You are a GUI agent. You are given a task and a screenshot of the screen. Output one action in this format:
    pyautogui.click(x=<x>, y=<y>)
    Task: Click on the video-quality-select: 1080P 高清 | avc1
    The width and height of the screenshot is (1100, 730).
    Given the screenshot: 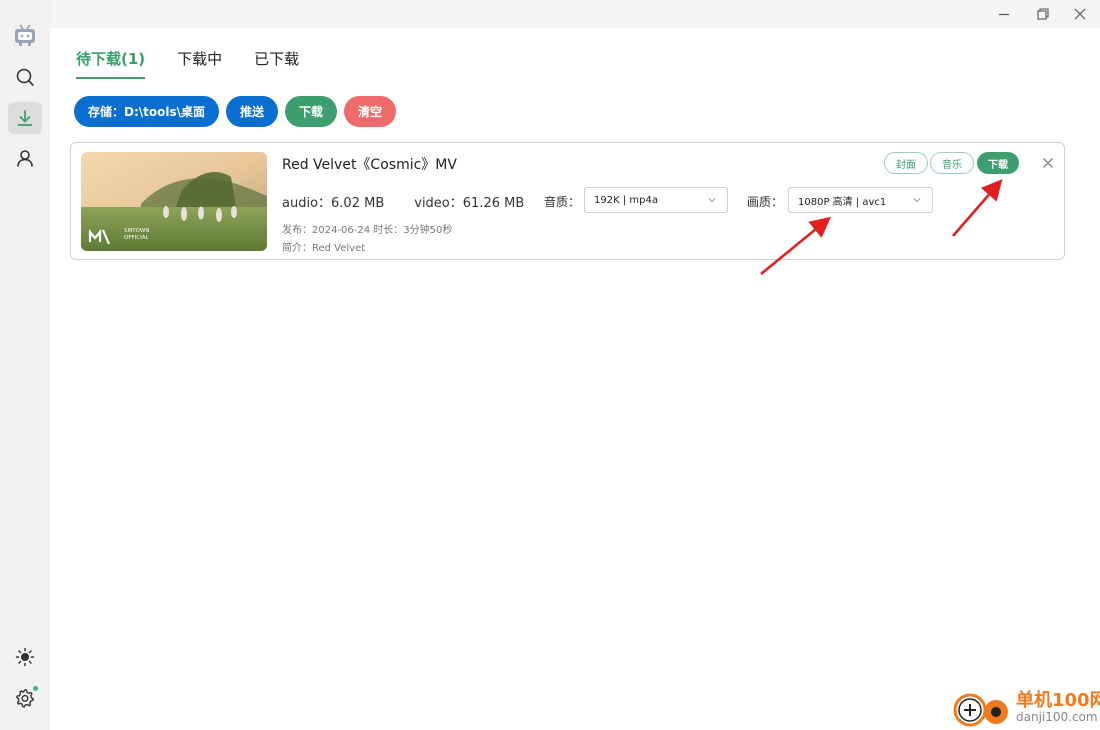 What is the action you would take?
    pyautogui.click(x=860, y=200)
    